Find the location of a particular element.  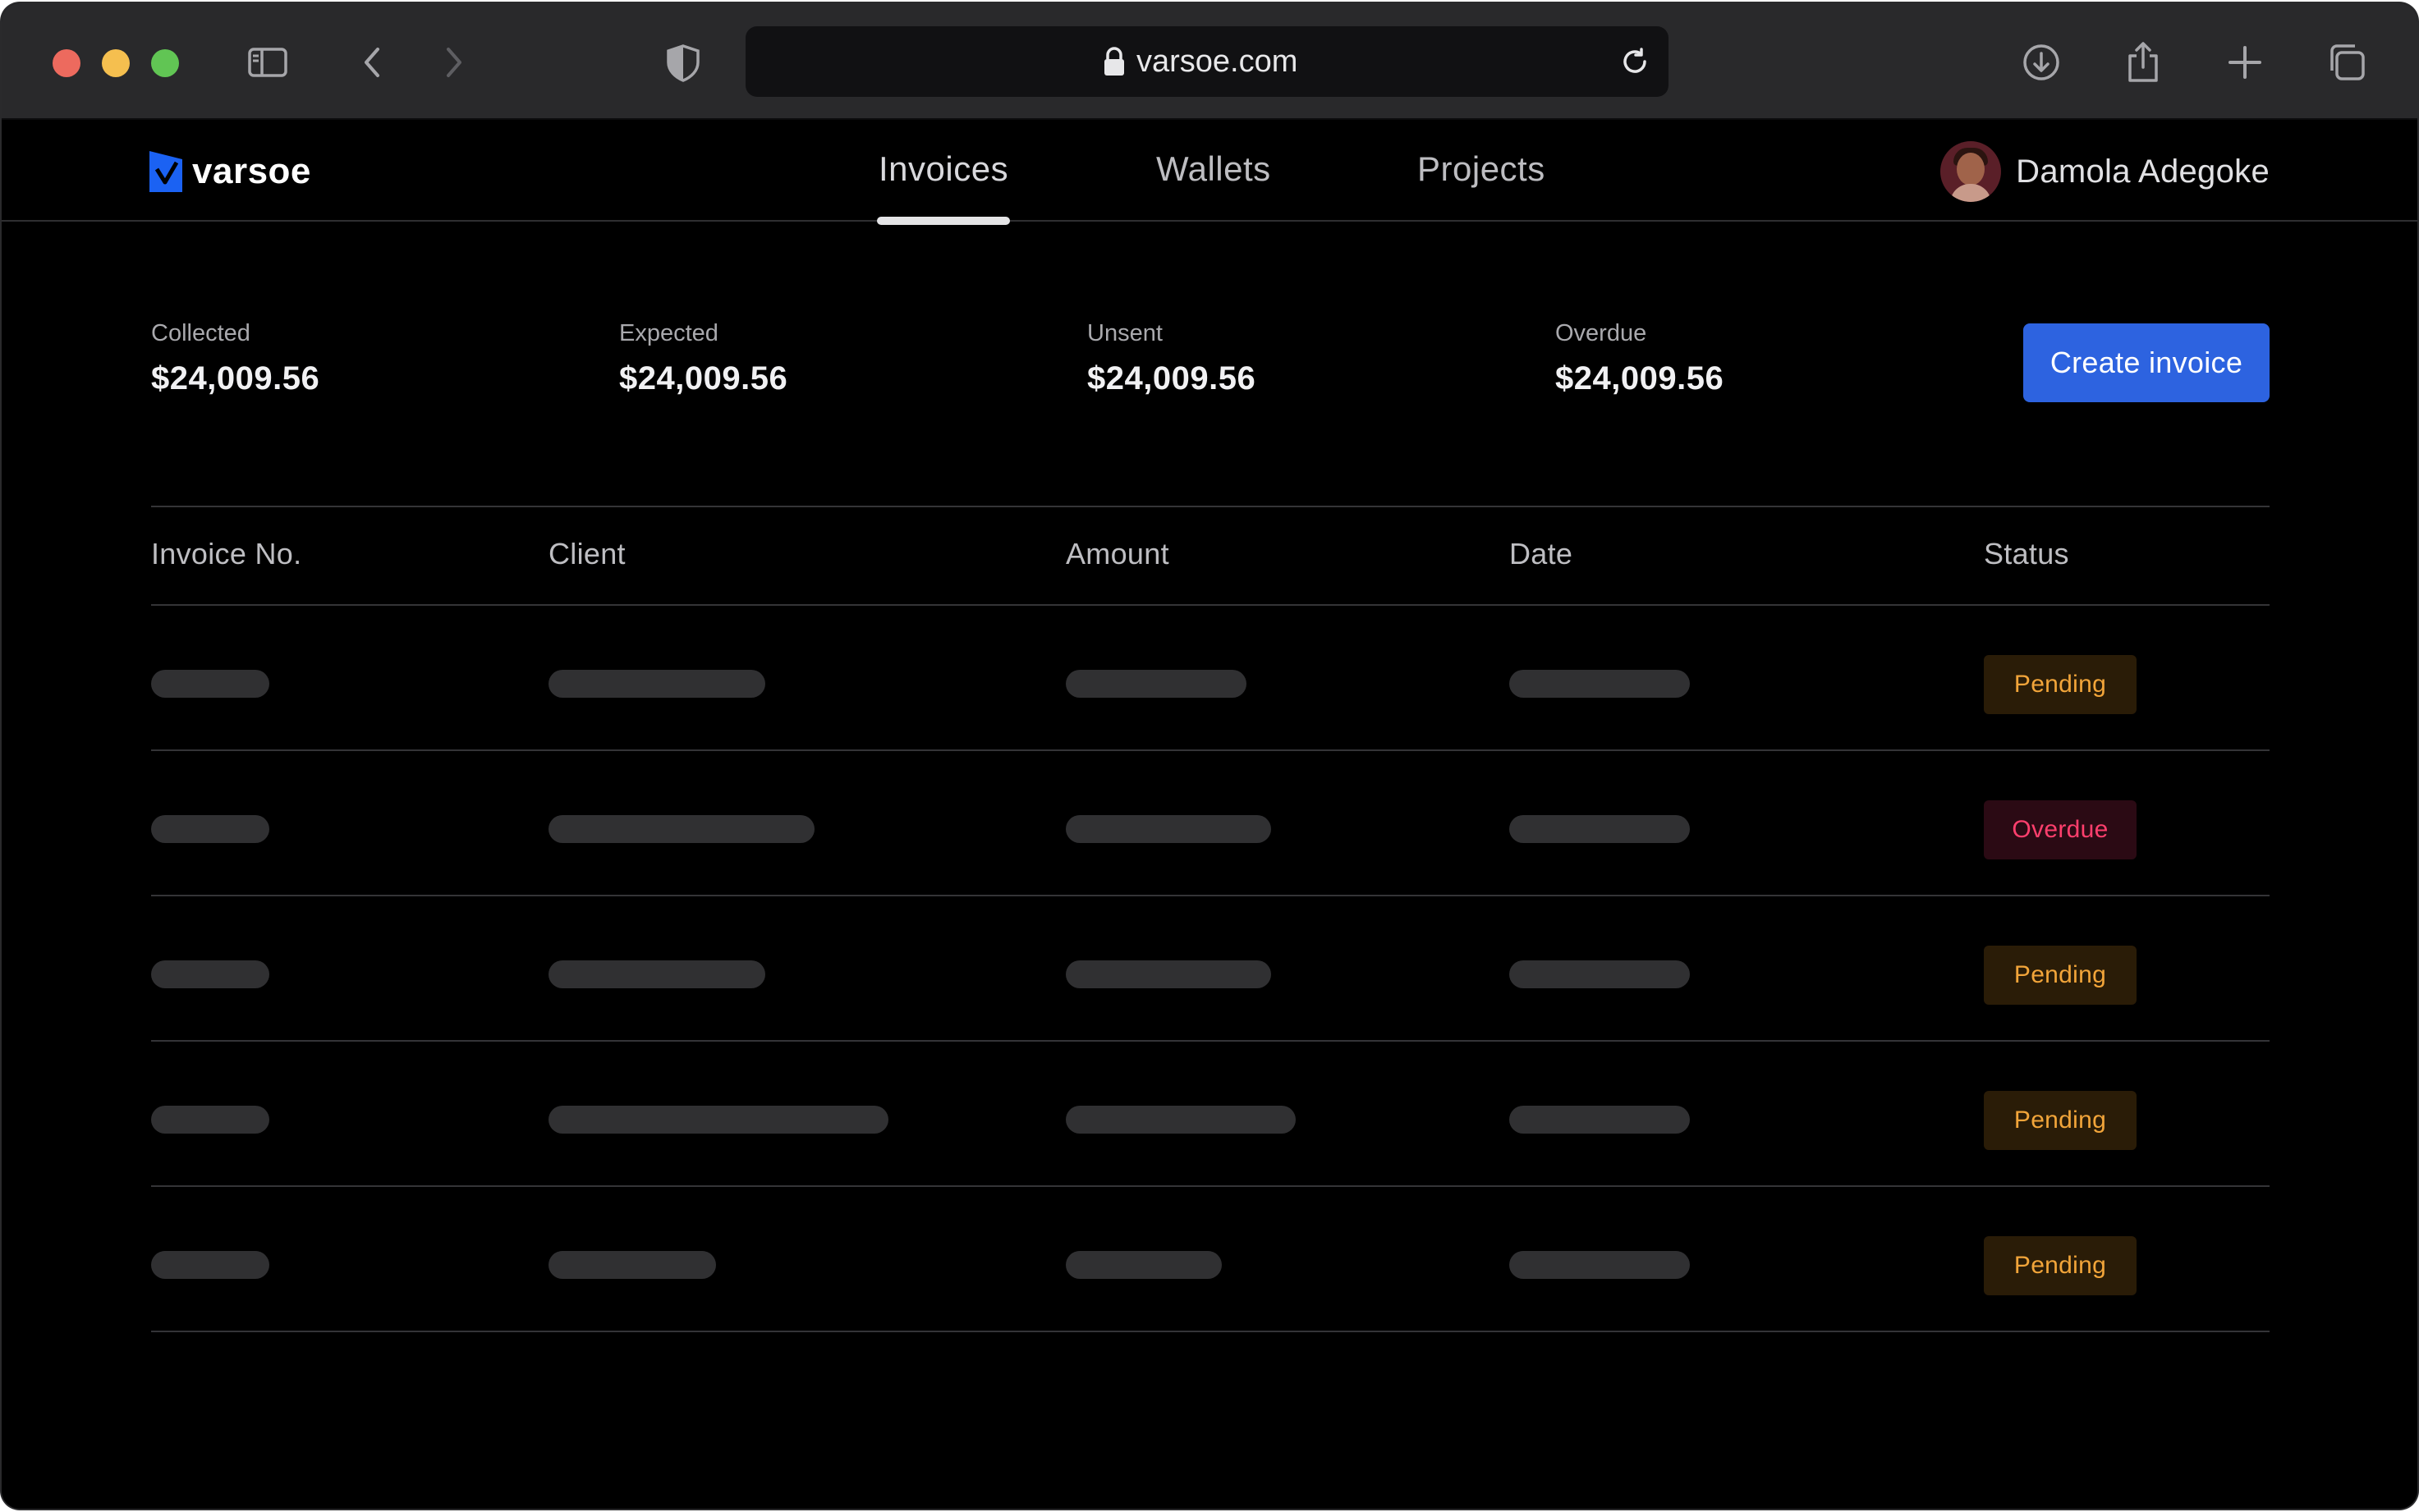

url-text: varsoe.com is located at coordinates (1217, 61).